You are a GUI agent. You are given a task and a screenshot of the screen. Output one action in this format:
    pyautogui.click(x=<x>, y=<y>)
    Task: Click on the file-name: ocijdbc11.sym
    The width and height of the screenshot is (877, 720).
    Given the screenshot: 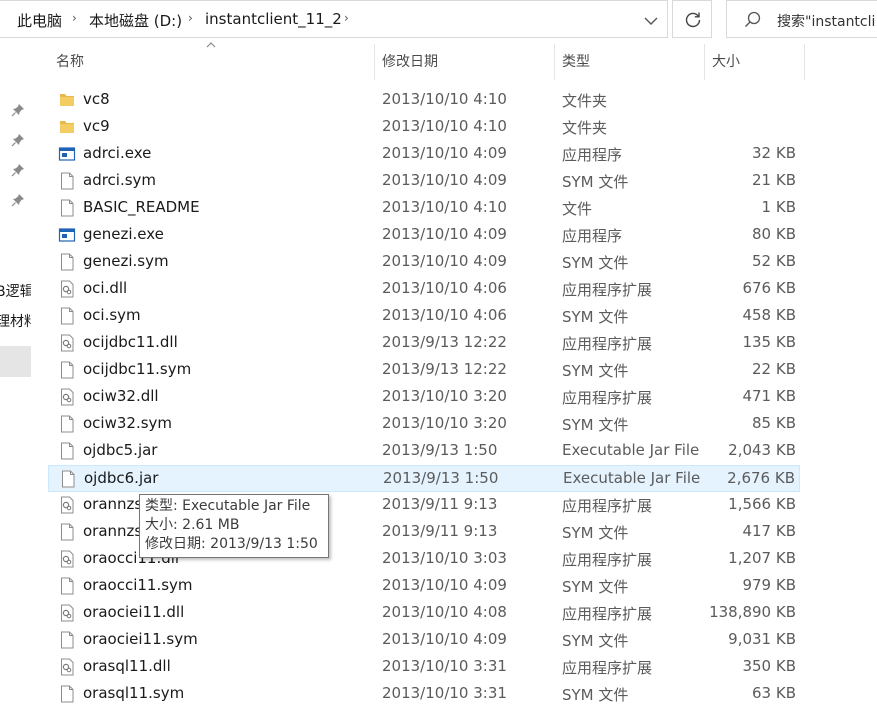 What is the action you would take?
    pyautogui.click(x=137, y=369)
    